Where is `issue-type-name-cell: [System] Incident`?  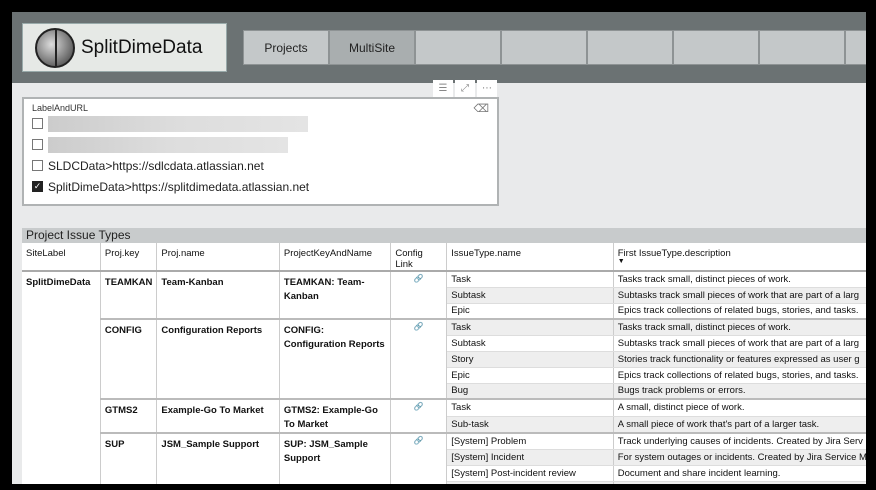
issue-type-name-cell: [System] Incident is located at coordinates (530, 457).